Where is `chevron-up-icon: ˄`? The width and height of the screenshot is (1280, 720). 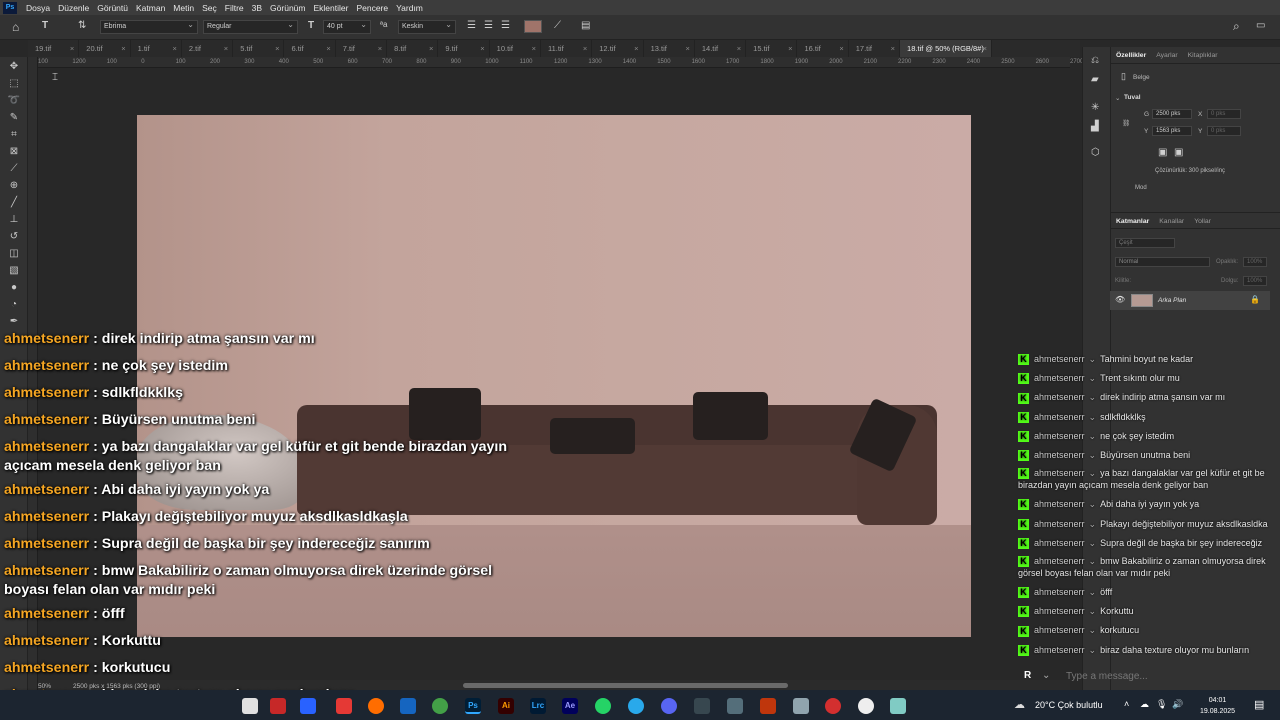
chevron-up-icon: ˄ is located at coordinates (1126, 704).